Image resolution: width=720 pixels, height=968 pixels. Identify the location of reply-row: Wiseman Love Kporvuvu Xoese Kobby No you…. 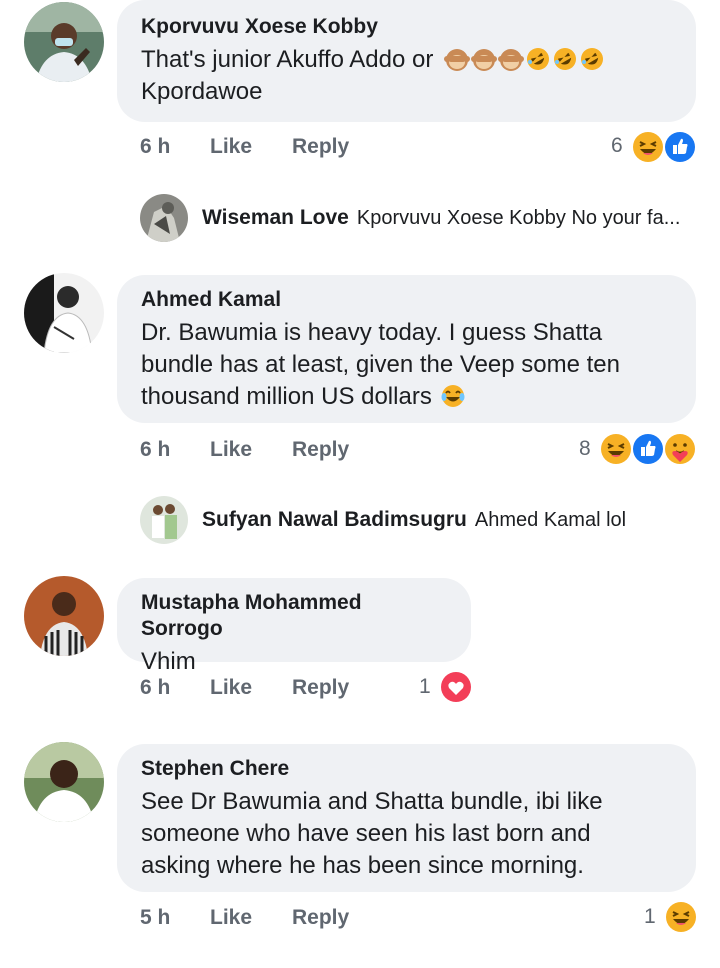
(410, 218).